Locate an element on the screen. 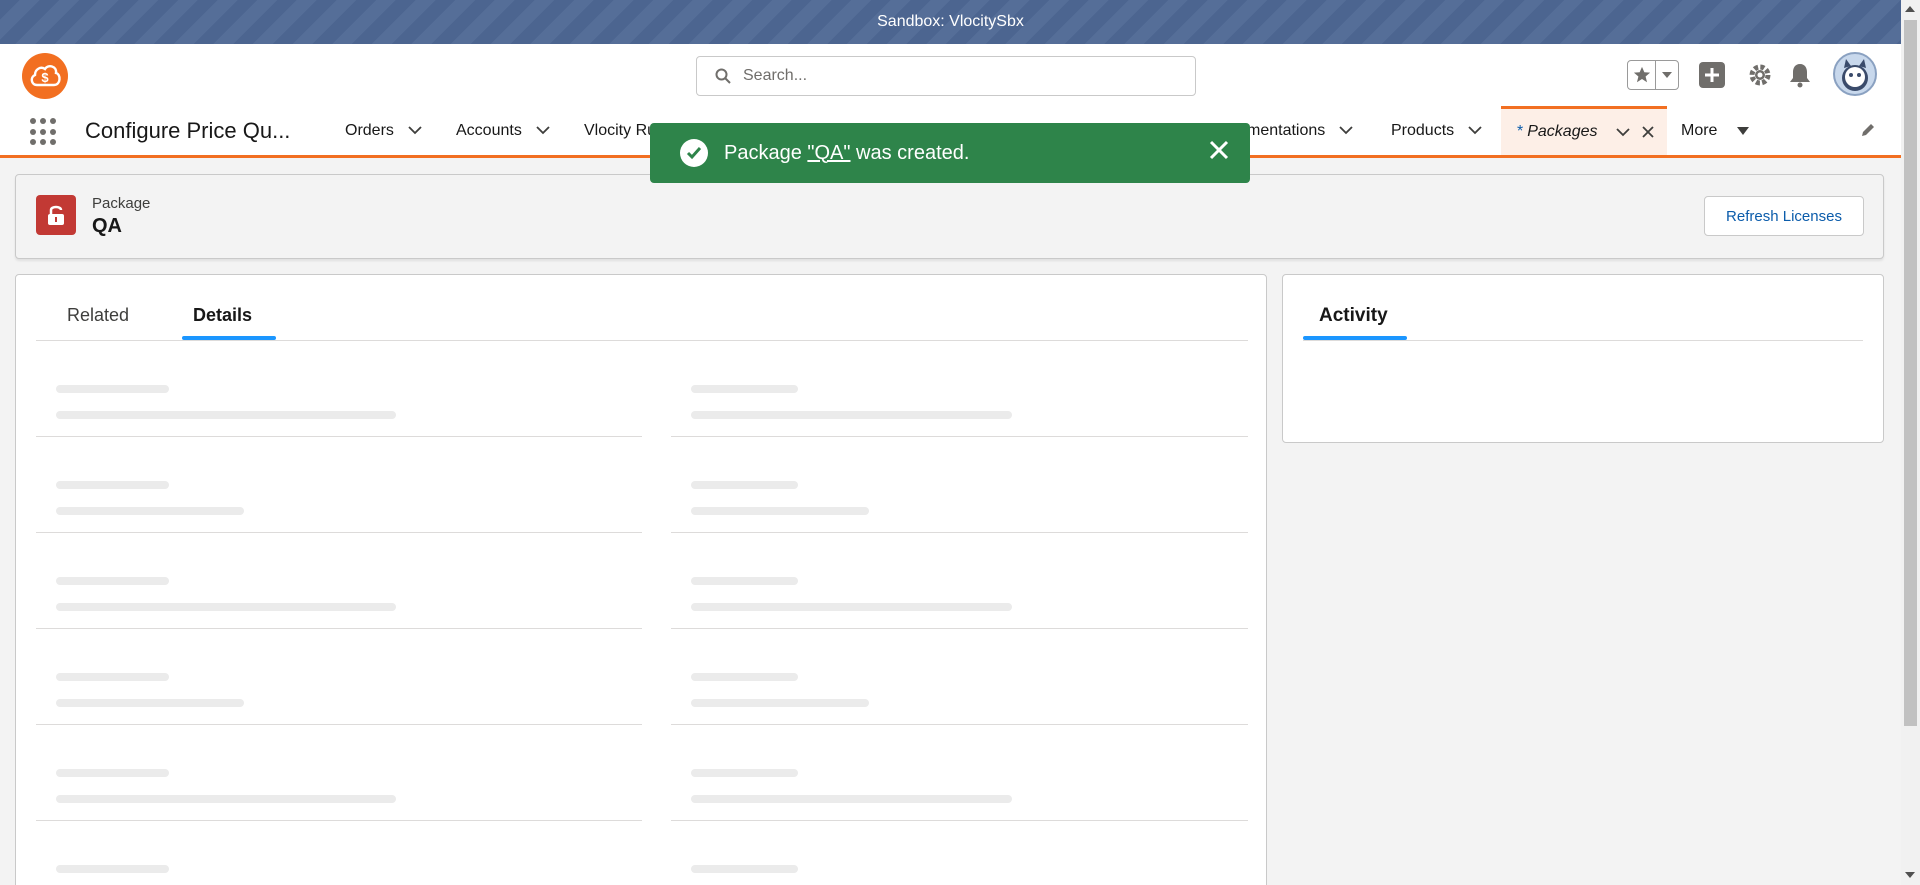  record-tabs: Related Details is located at coordinates (642, 308).